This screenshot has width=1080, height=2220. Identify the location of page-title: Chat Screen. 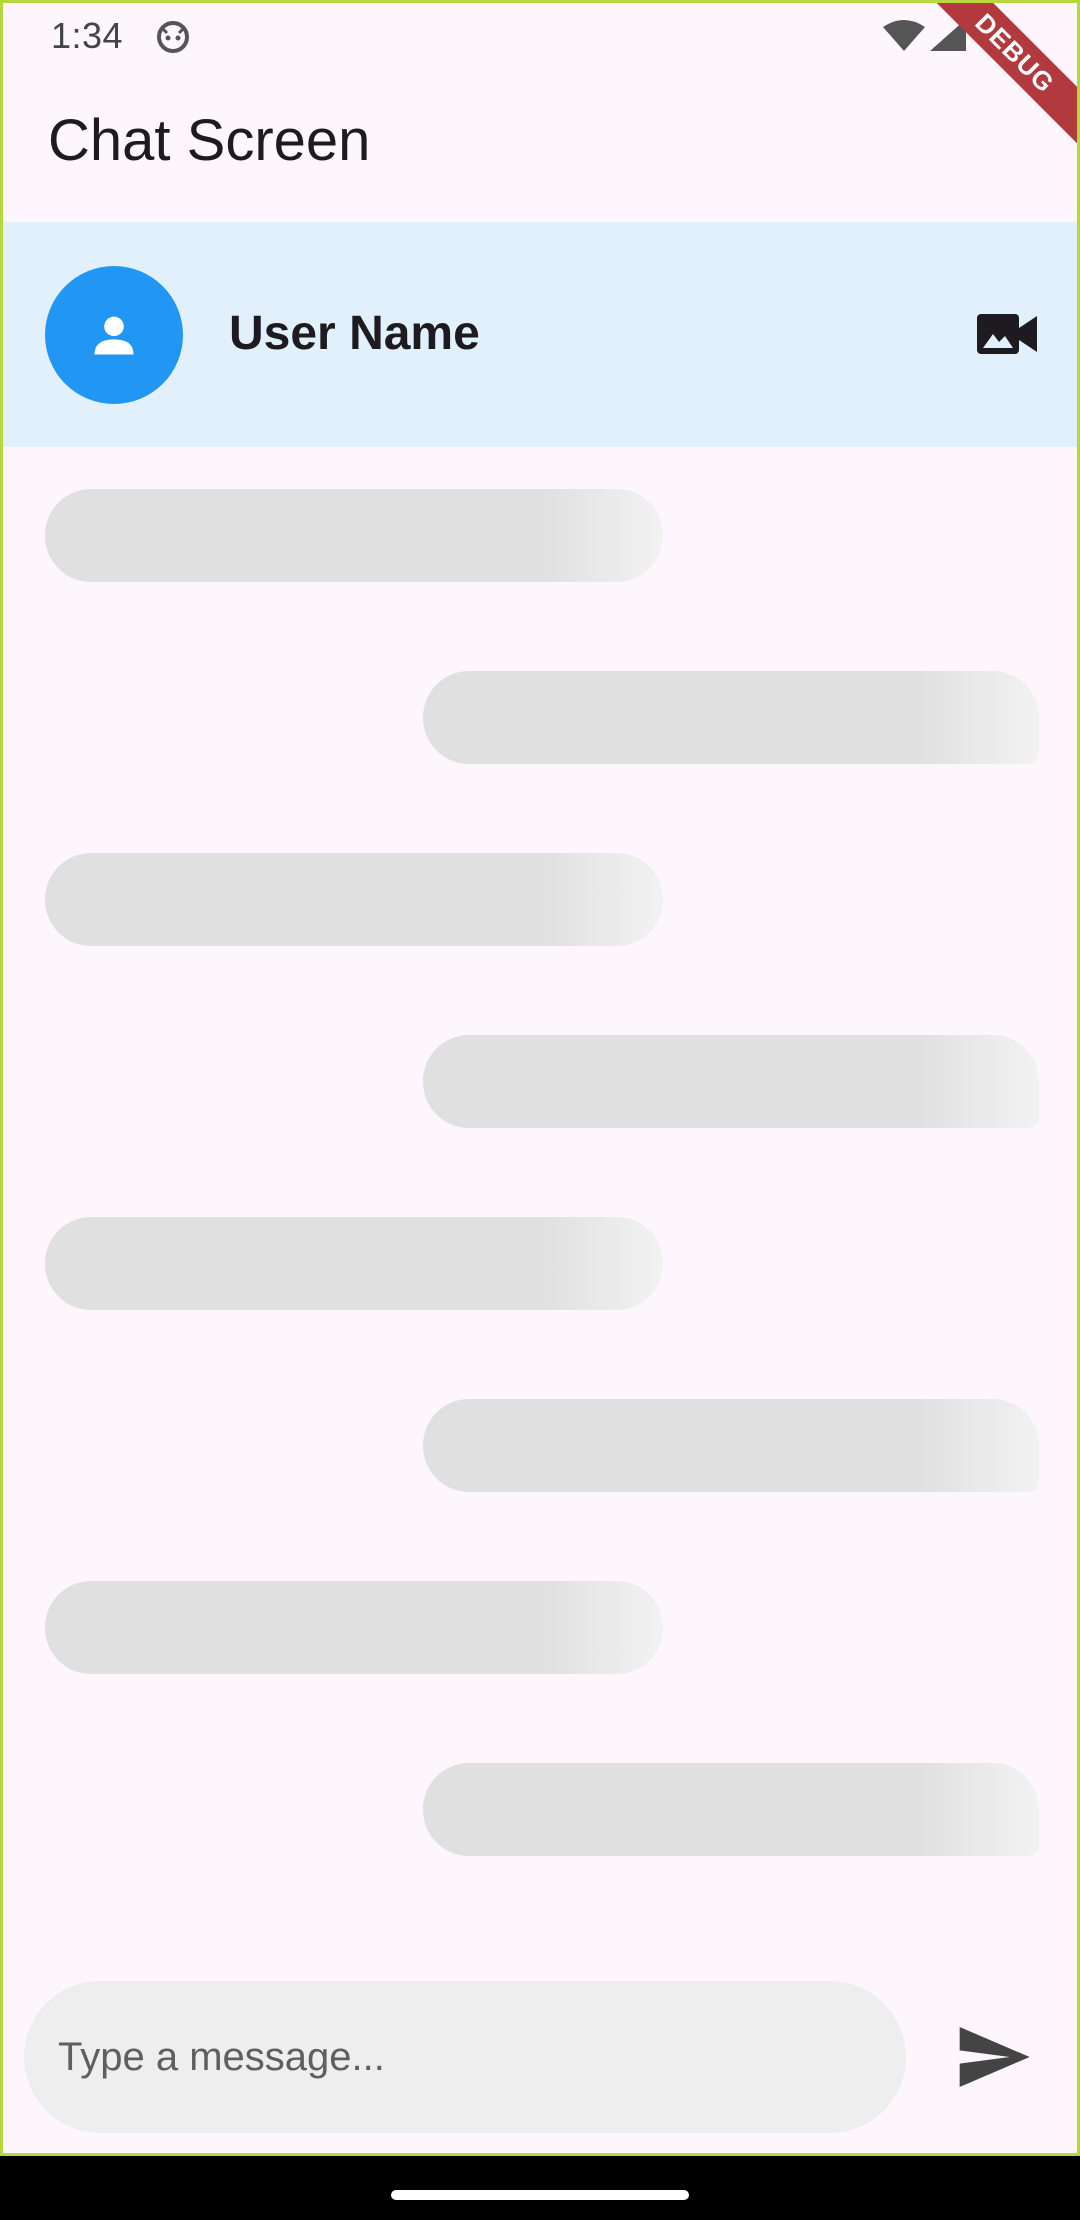
(209, 140).